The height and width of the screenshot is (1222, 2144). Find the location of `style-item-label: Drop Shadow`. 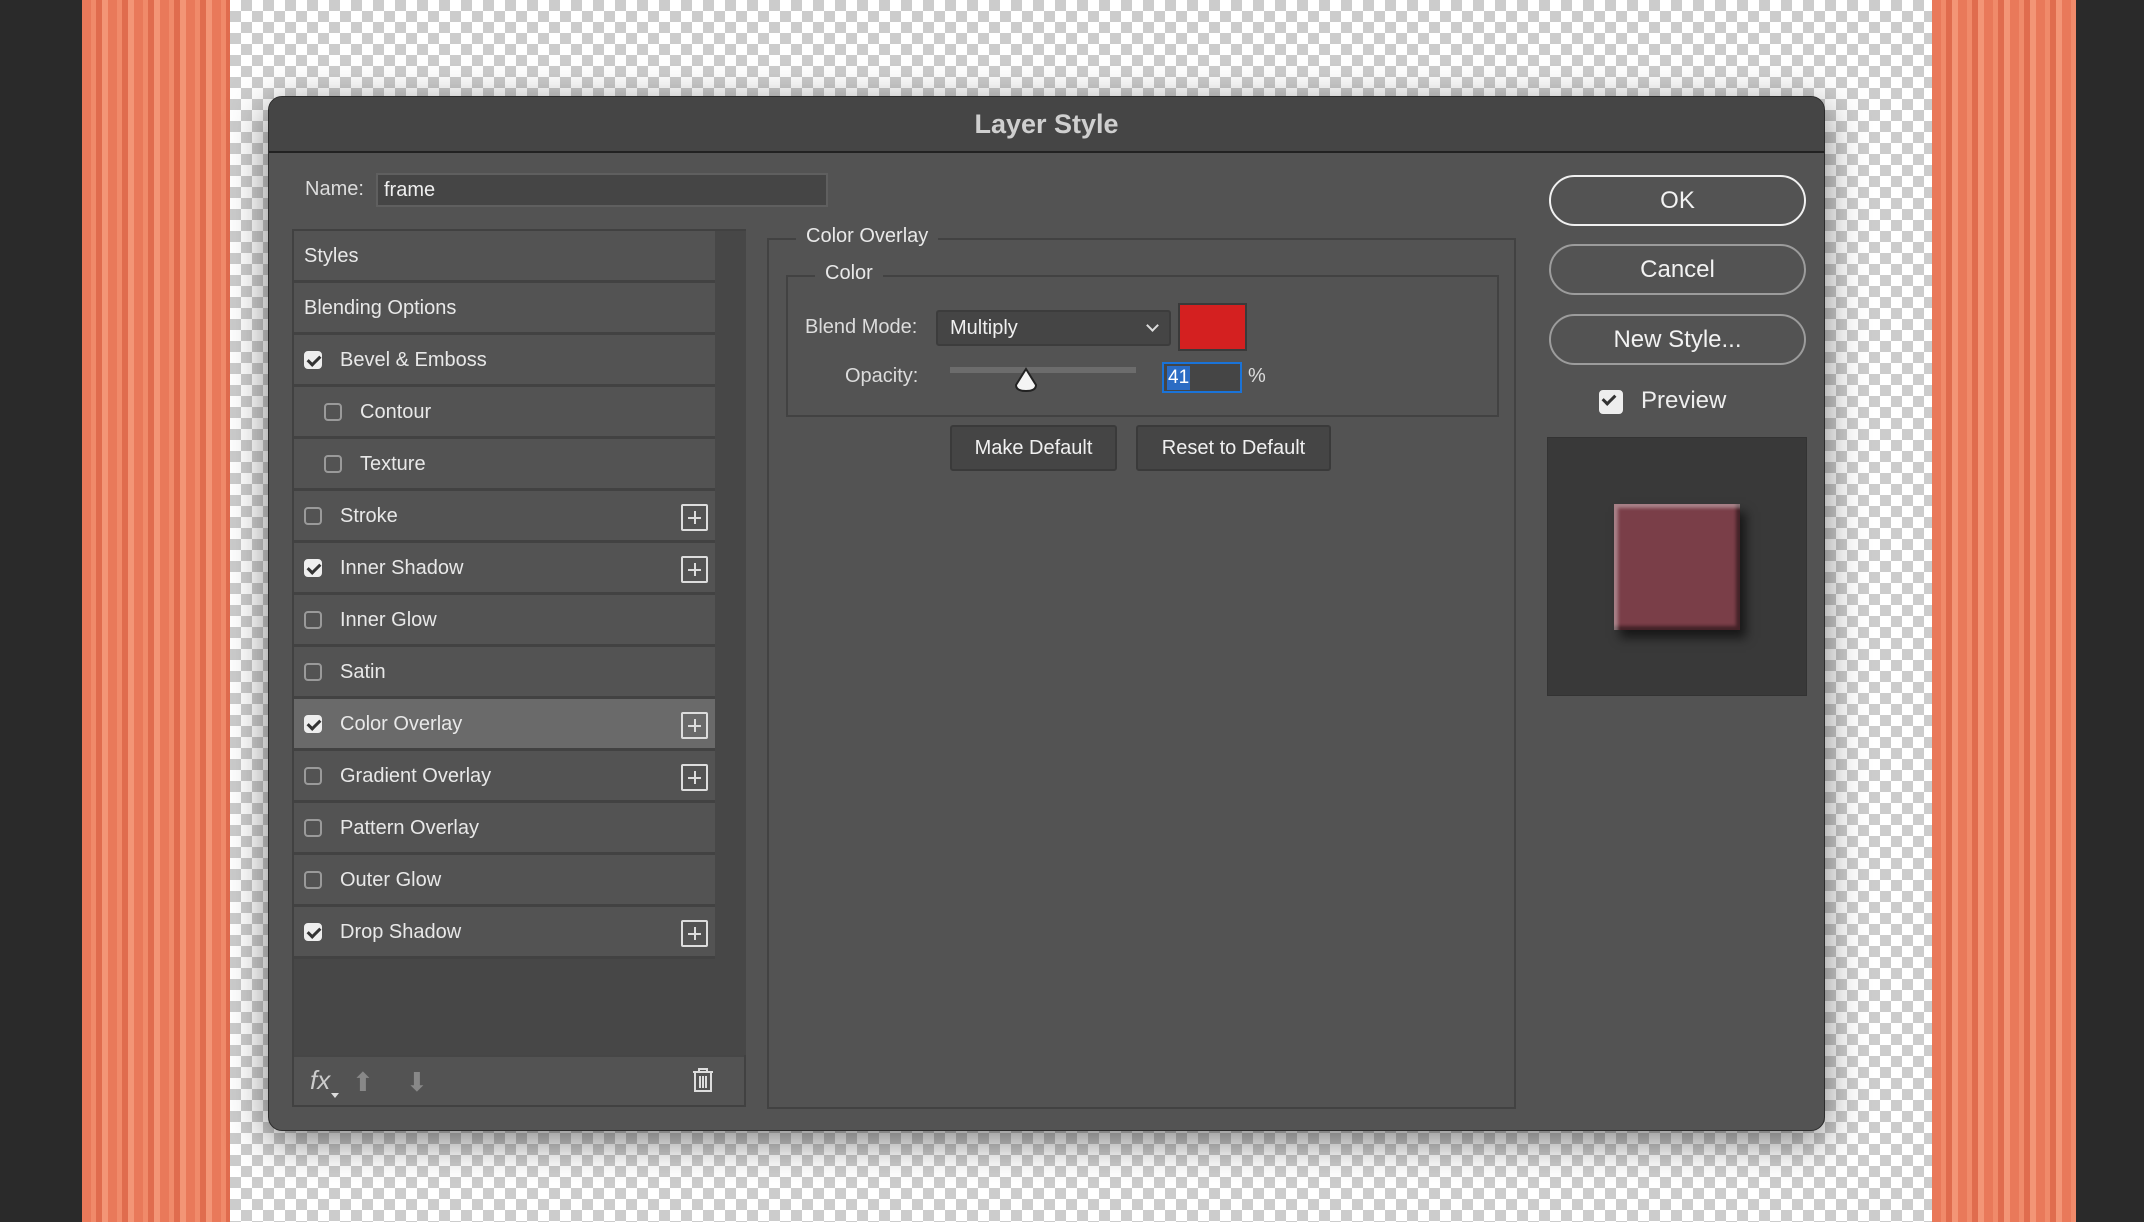

style-item-label: Drop Shadow is located at coordinates (401, 932).